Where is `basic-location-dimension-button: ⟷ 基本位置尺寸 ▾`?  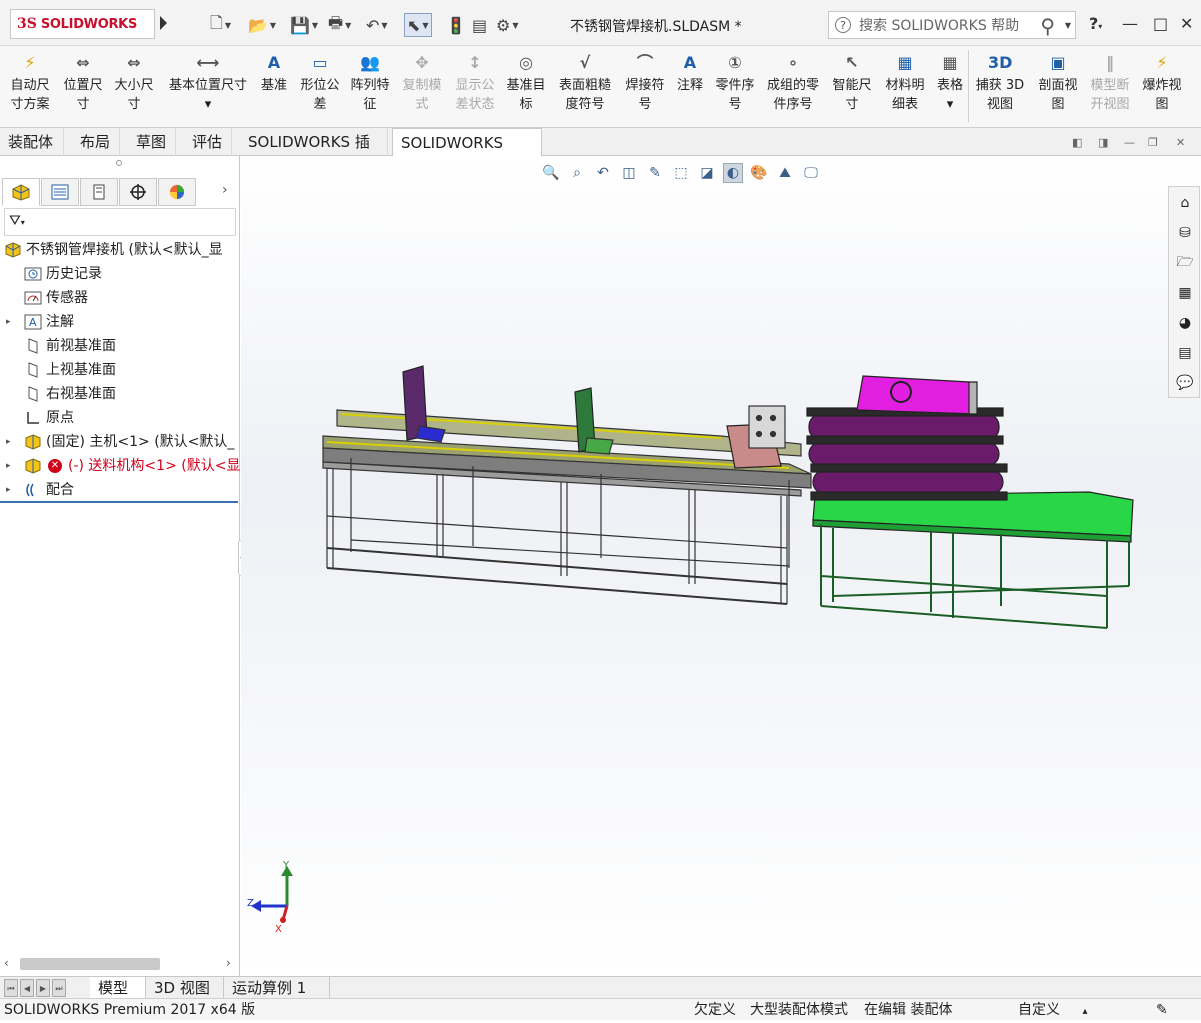 basic-location-dimension-button: ⟷ 基本位置尺寸 ▾ is located at coordinates (208, 83).